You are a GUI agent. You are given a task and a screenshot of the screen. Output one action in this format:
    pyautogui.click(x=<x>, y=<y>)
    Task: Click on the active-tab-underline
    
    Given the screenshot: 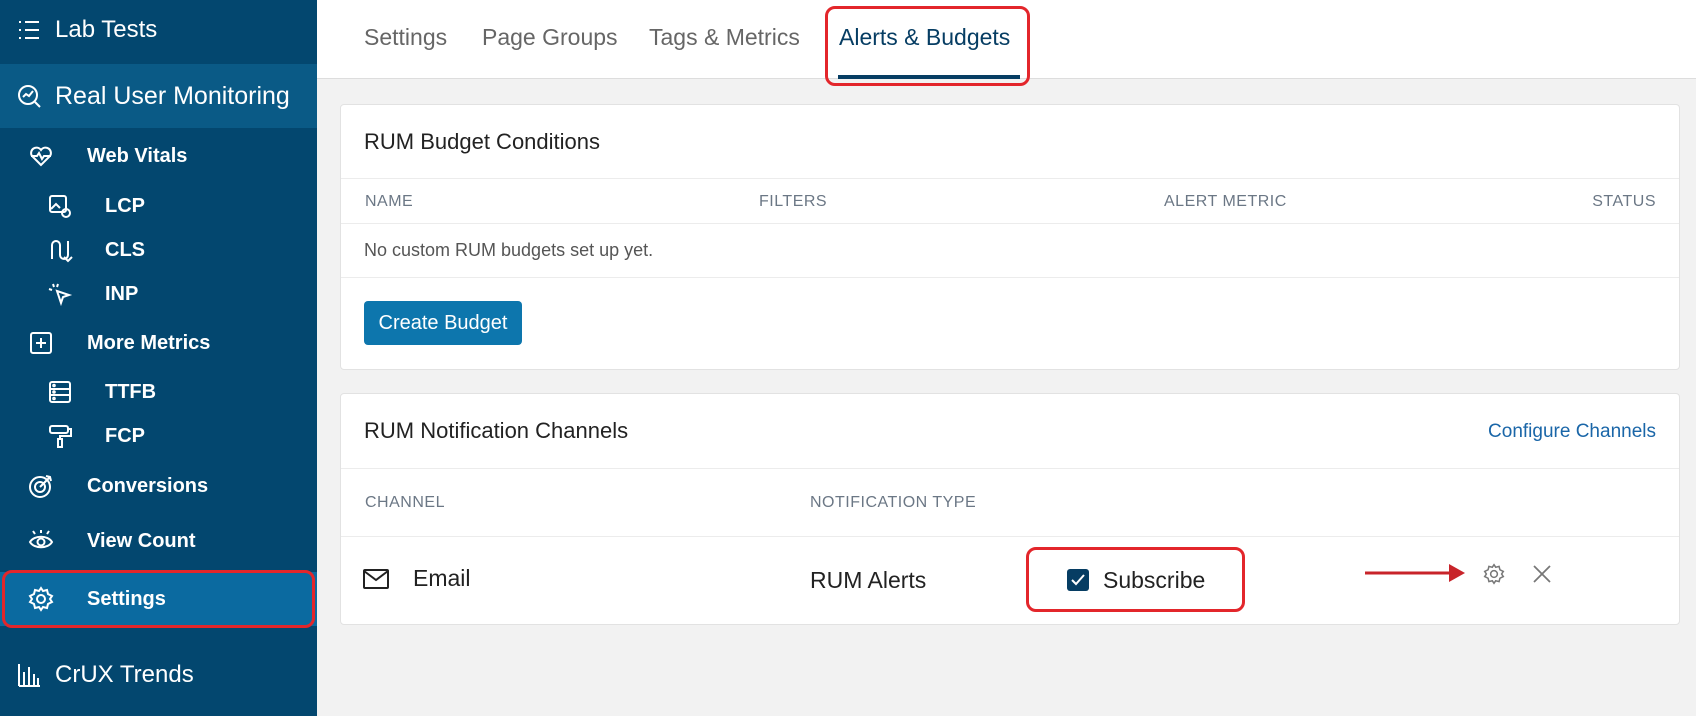 What is the action you would take?
    pyautogui.click(x=929, y=77)
    